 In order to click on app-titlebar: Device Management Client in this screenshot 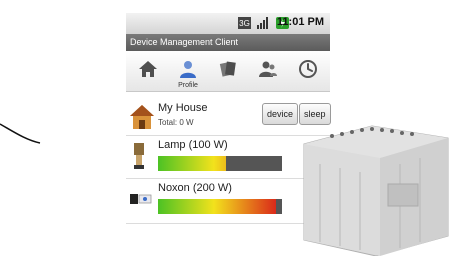, I will do `click(228, 42)`.